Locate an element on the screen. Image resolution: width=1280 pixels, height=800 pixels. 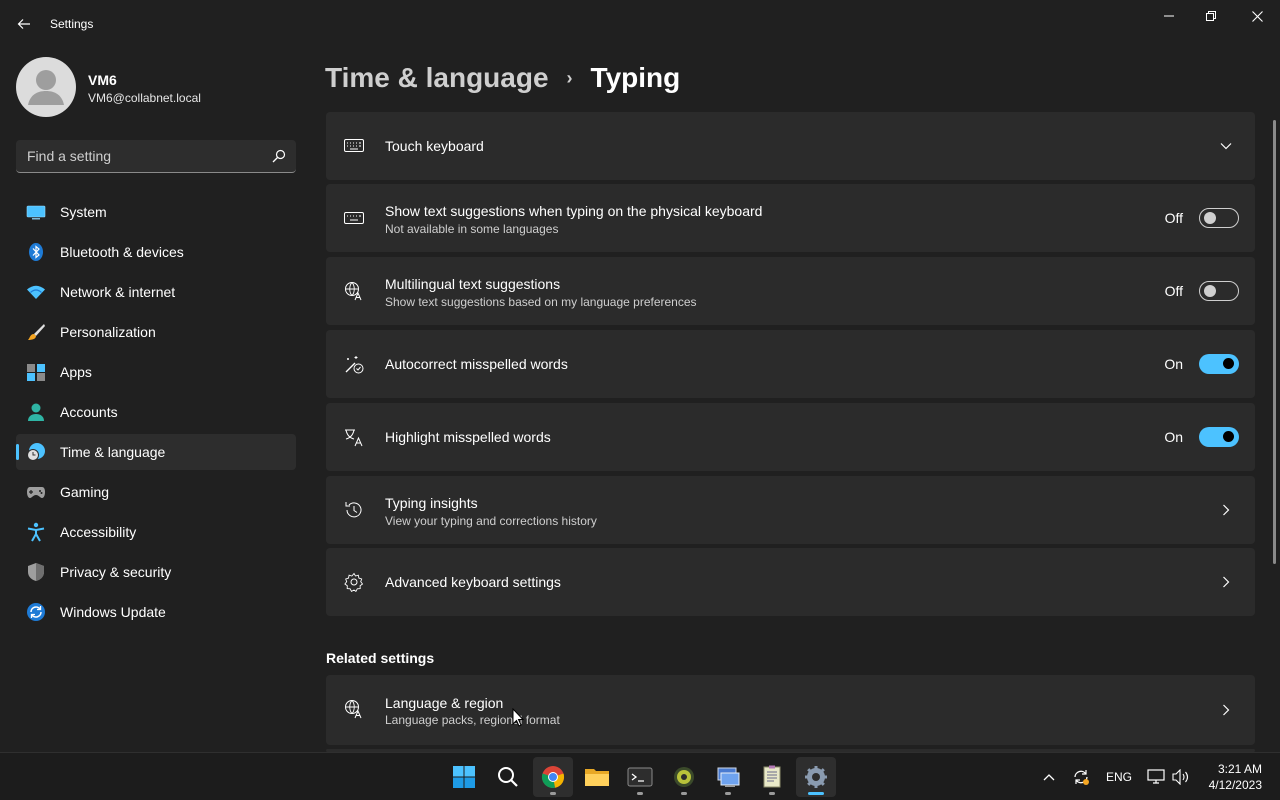
sidebar-item-label: Privacy & security is located at coordinates (116, 572).